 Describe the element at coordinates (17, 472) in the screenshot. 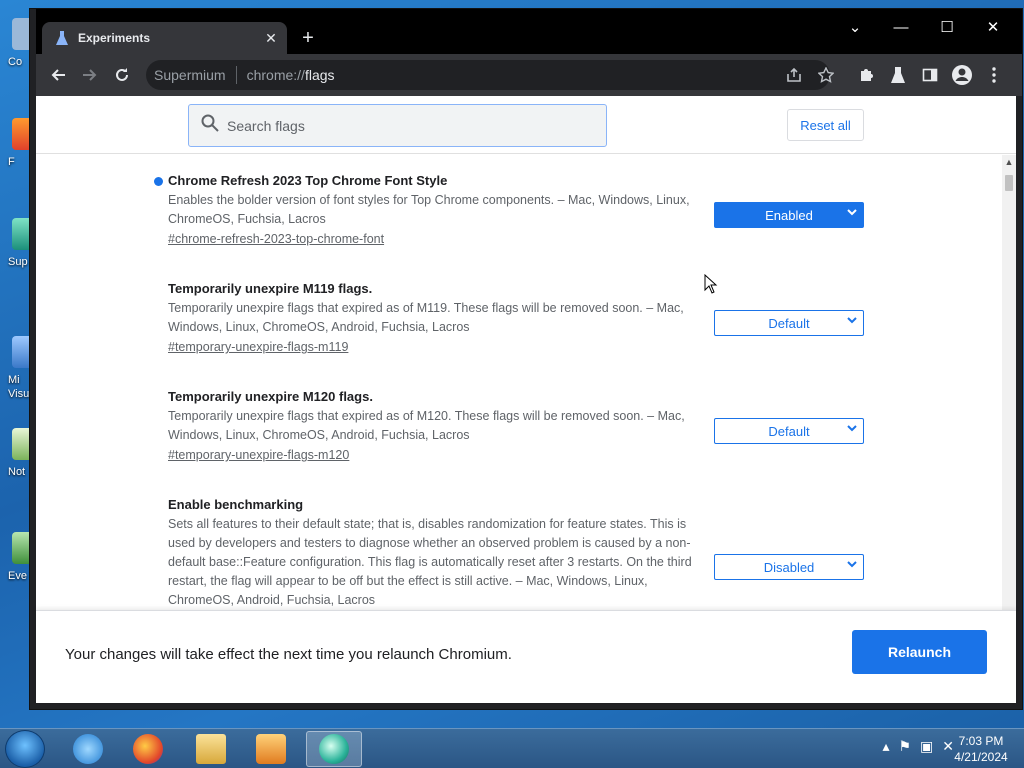

I see `desktop-icon-label: Not` at that location.